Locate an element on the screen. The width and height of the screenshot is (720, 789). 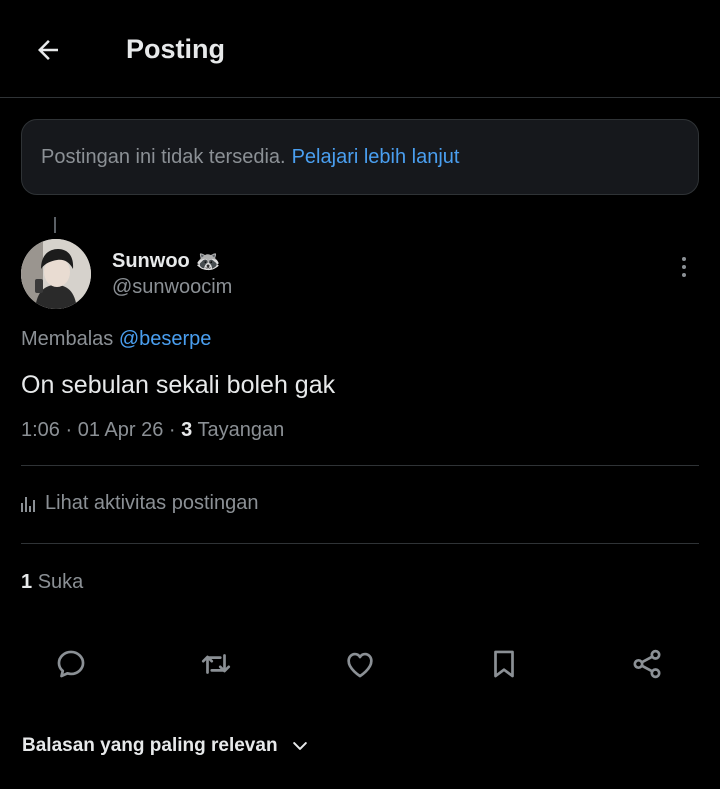
reply-button is located at coordinates (71, 664).